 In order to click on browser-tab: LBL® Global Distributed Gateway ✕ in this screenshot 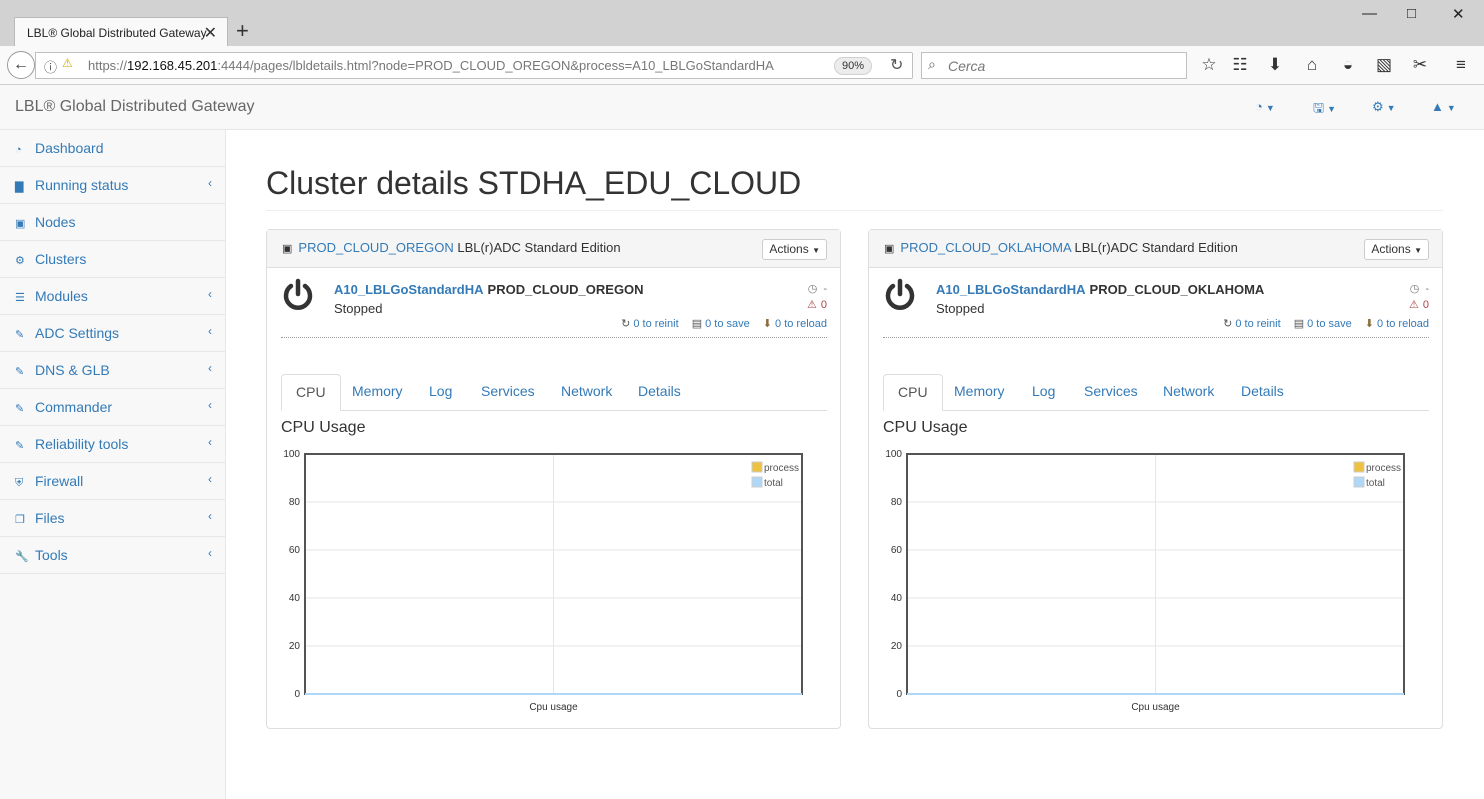, I will do `click(121, 32)`.